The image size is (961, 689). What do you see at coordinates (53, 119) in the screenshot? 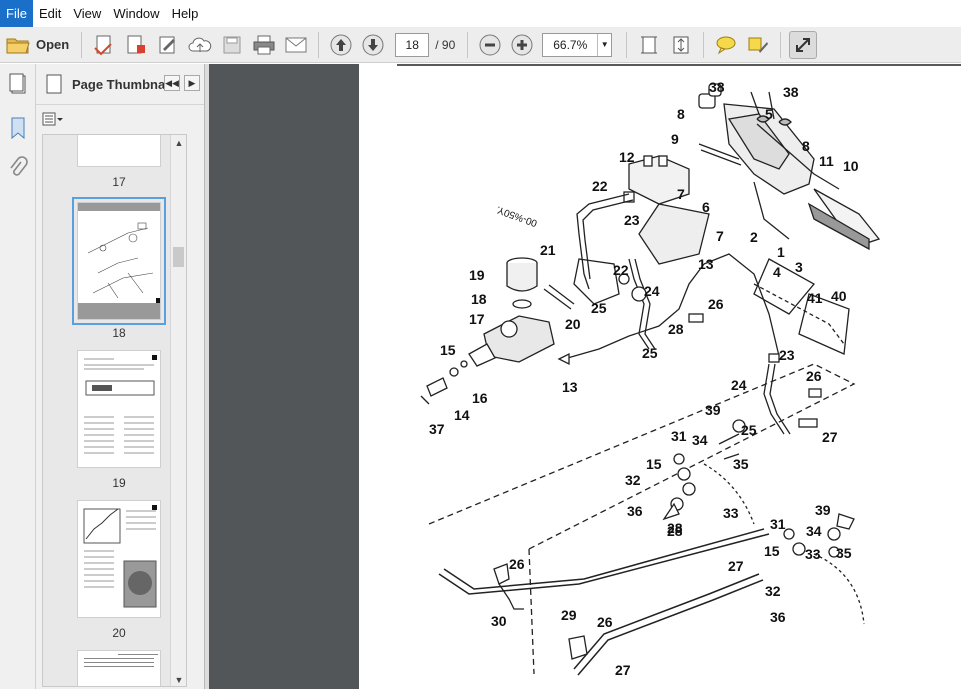
I see `options-menu-button` at bounding box center [53, 119].